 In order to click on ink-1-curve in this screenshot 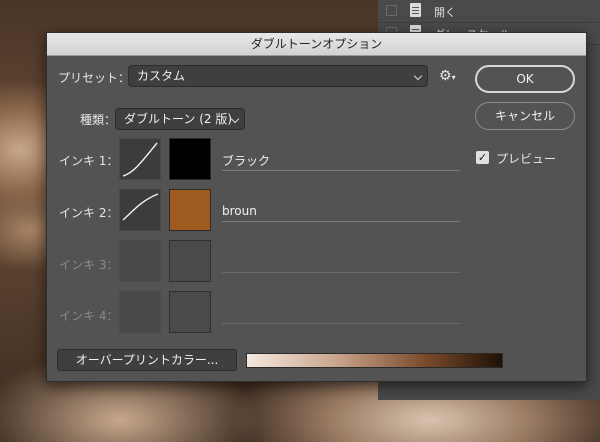, I will do `click(140, 159)`.